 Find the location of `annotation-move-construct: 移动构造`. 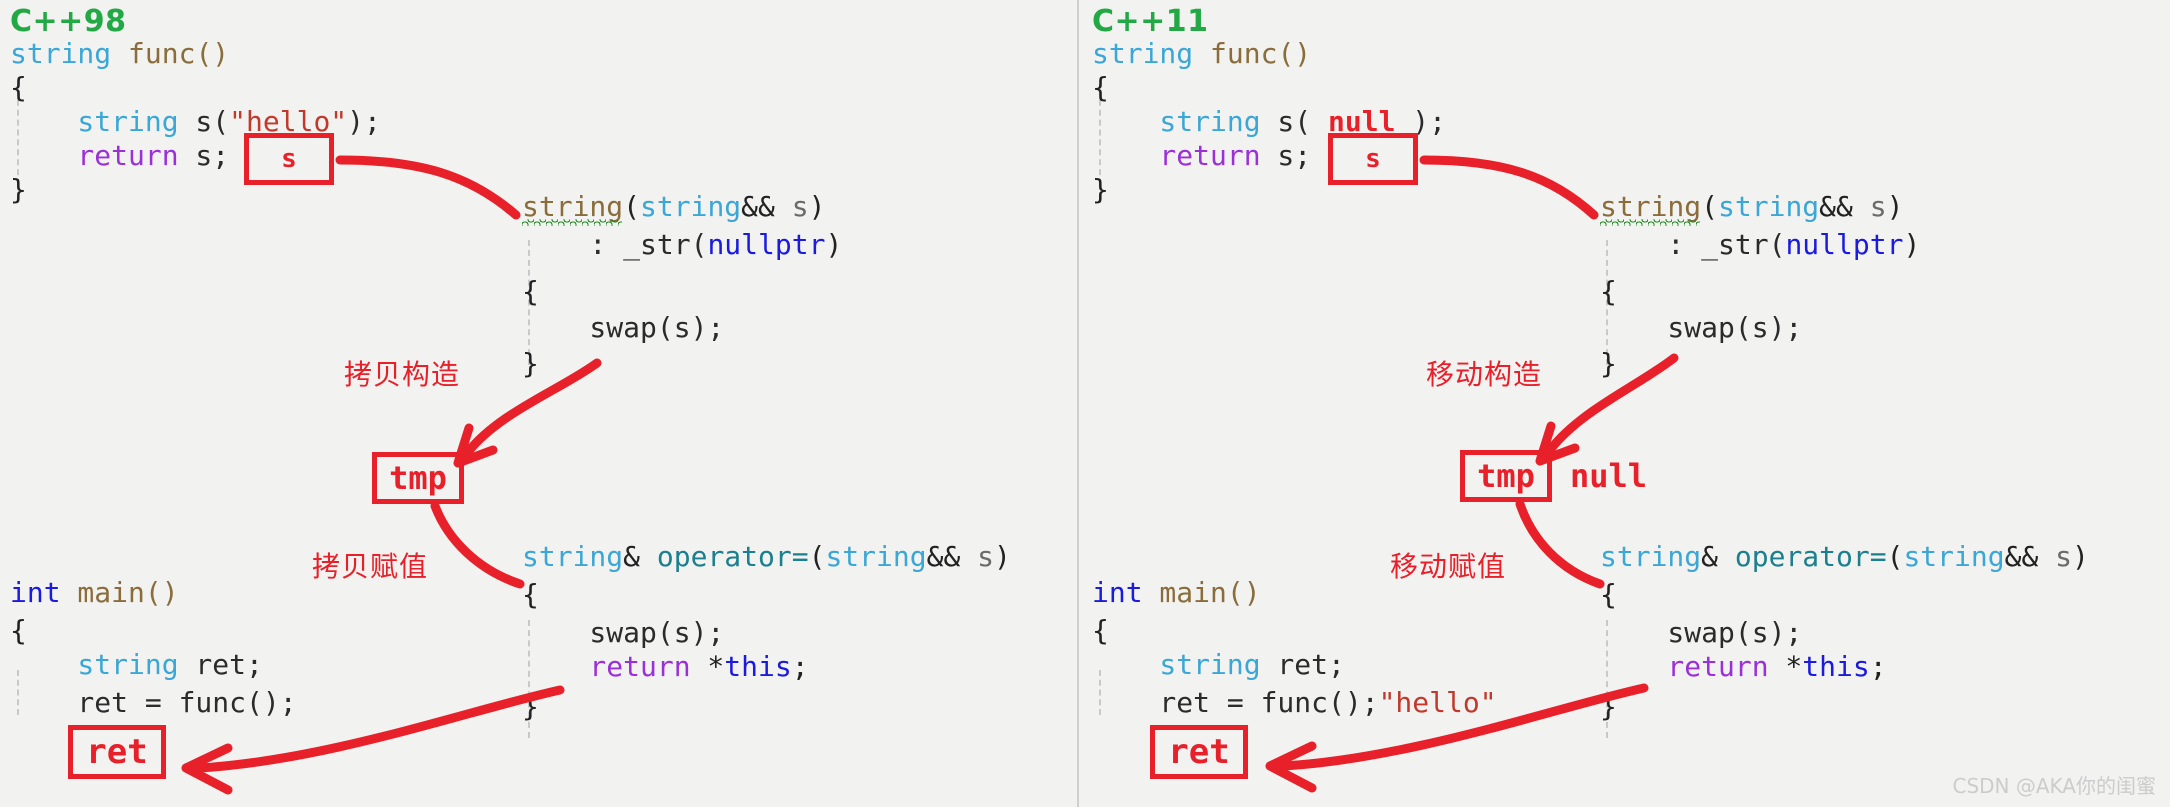

annotation-move-construct: 移动构造 is located at coordinates (1484, 374).